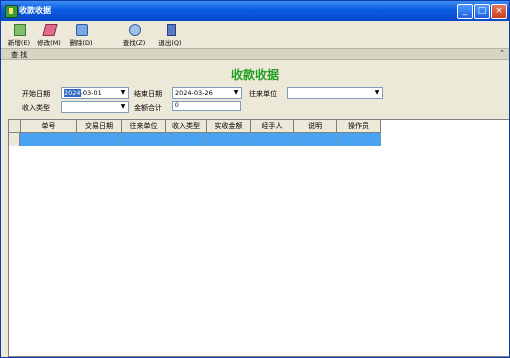 This screenshot has height=358, width=510. What do you see at coordinates (315, 126) in the screenshot?
I see `column-header-description: 说明` at bounding box center [315, 126].